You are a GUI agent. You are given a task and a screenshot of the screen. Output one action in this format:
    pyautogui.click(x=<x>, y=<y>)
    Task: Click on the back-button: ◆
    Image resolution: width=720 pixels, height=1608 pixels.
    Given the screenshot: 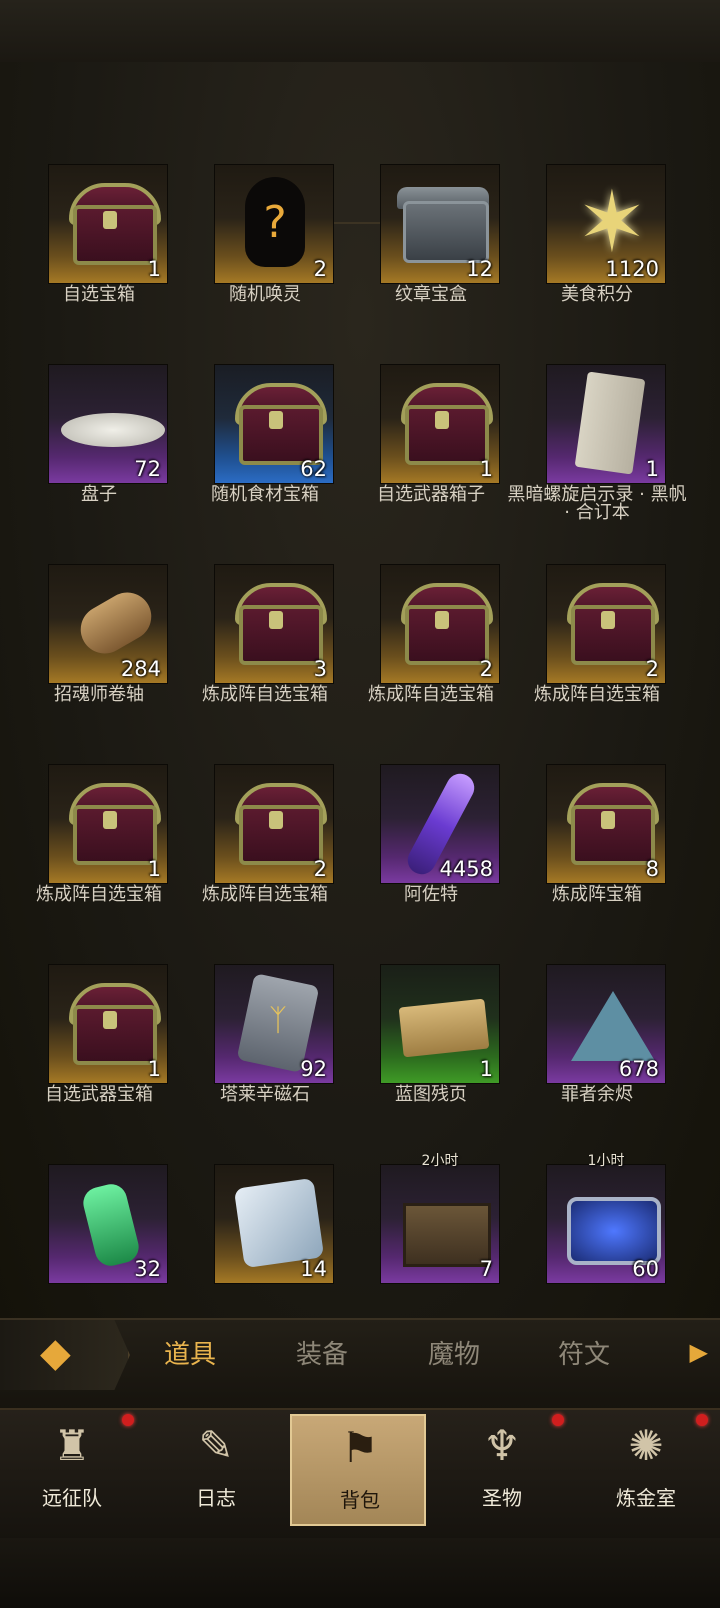 What is the action you would take?
    pyautogui.click(x=65, y=1355)
    